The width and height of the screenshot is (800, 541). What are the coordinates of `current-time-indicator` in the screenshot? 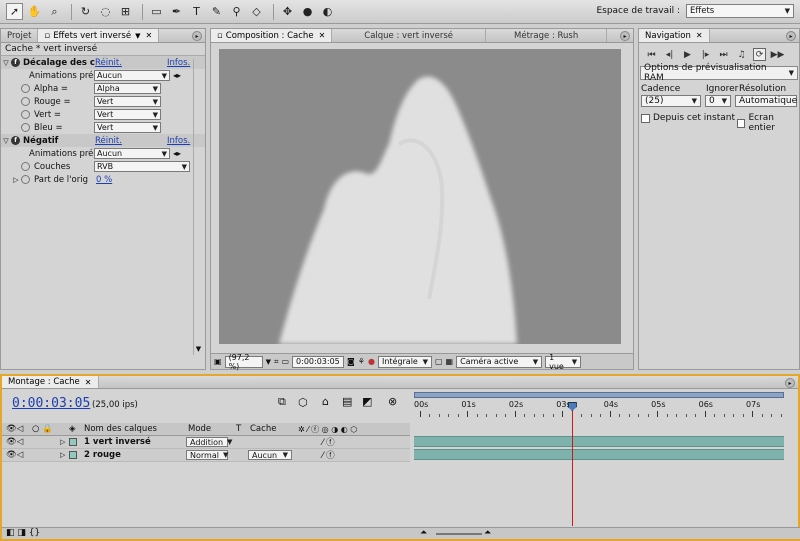 It's located at (572, 465).